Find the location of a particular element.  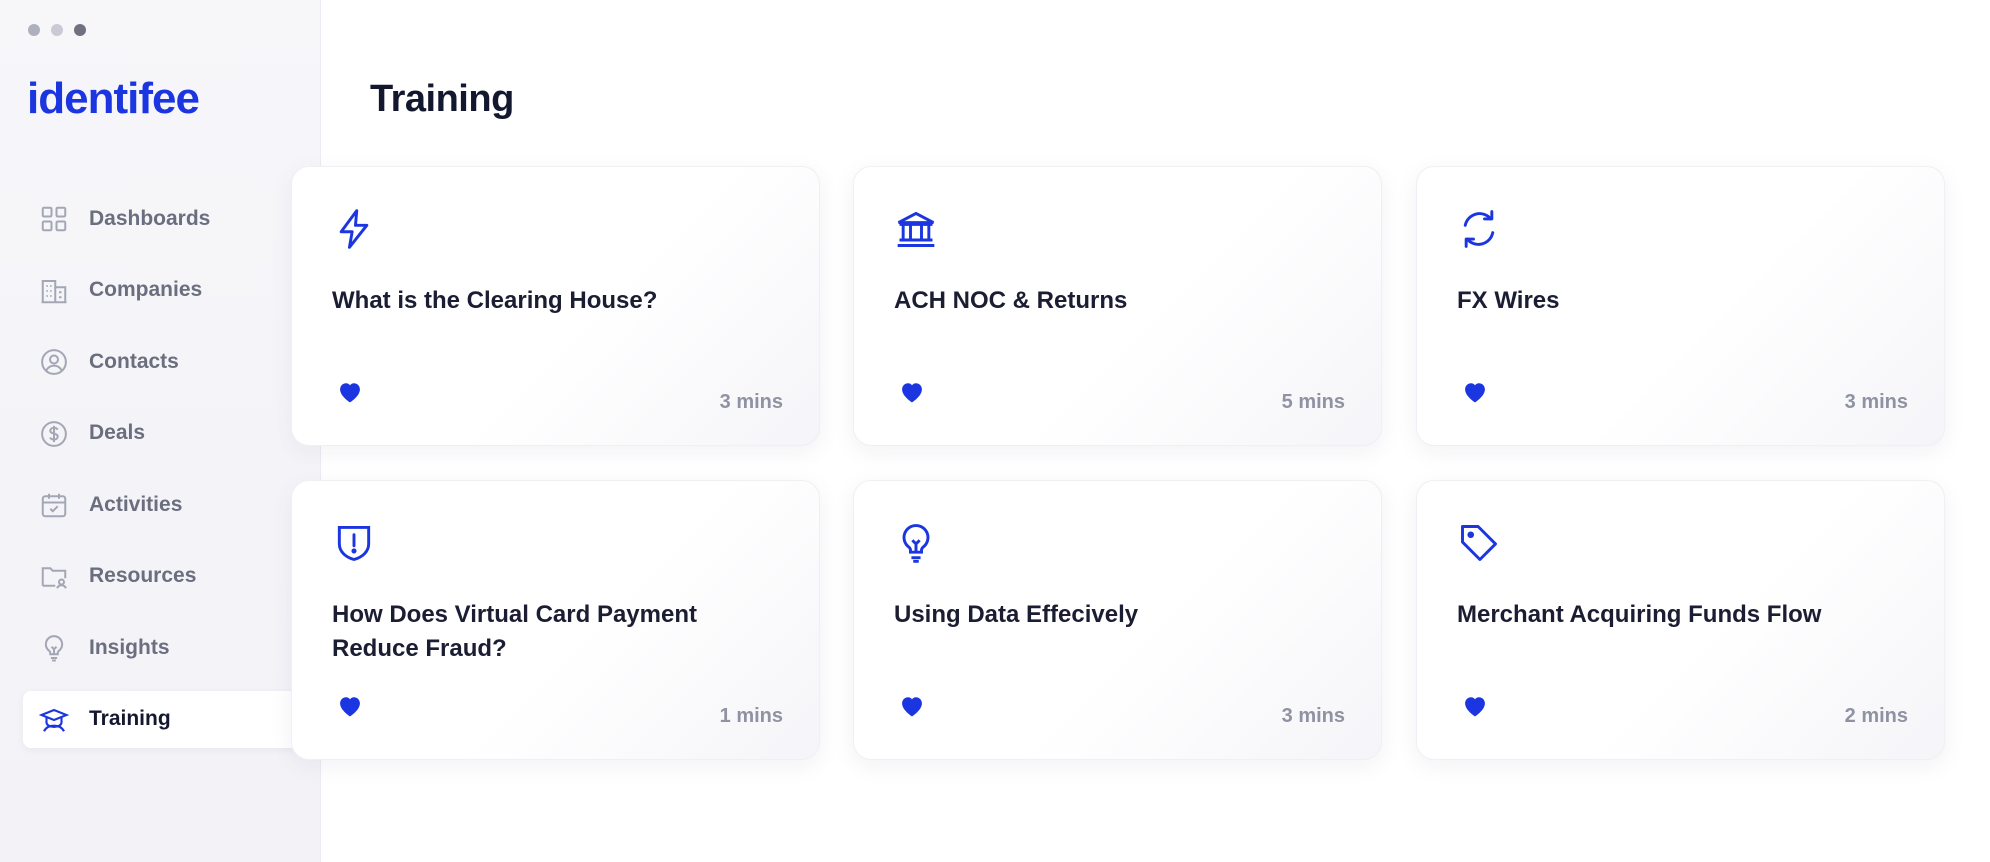

training-card: What is the Clearing House? 3 mins is located at coordinates (555, 306).